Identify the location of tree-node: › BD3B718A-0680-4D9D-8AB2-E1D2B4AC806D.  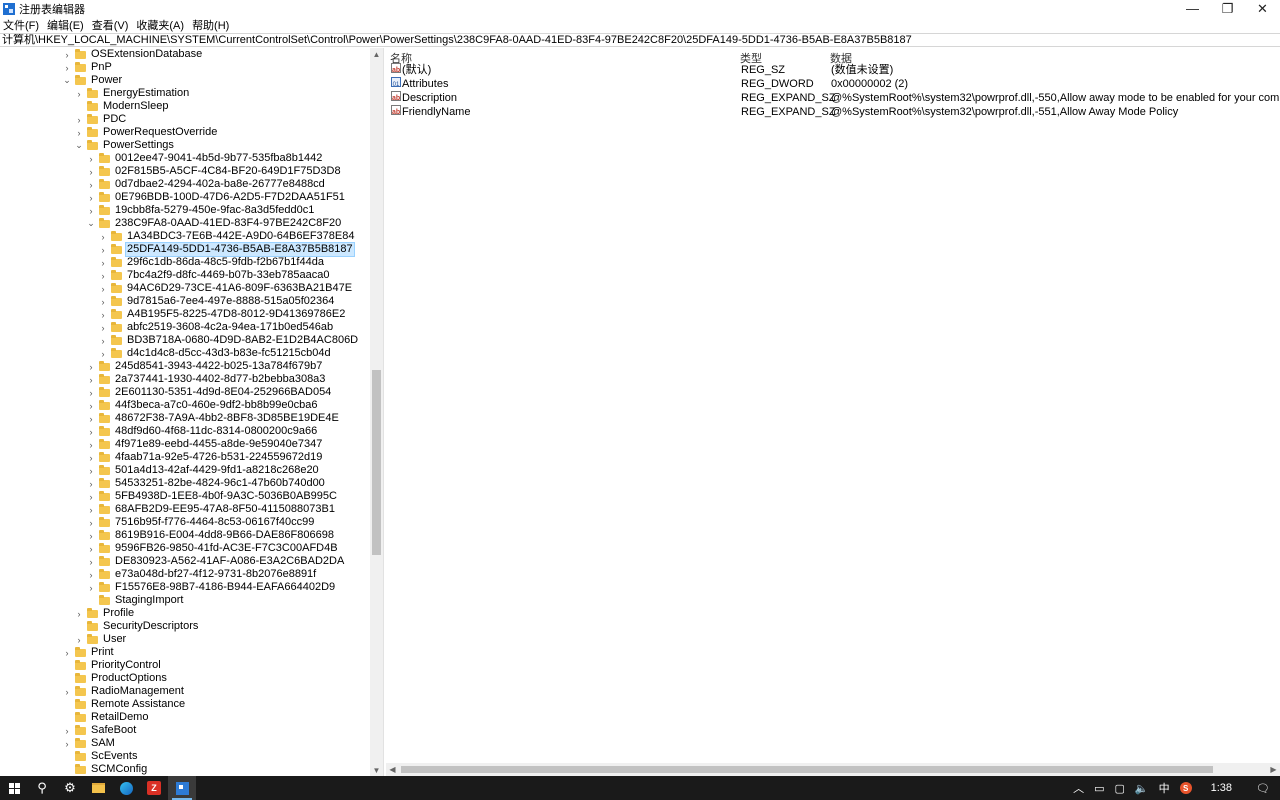
(228, 340).